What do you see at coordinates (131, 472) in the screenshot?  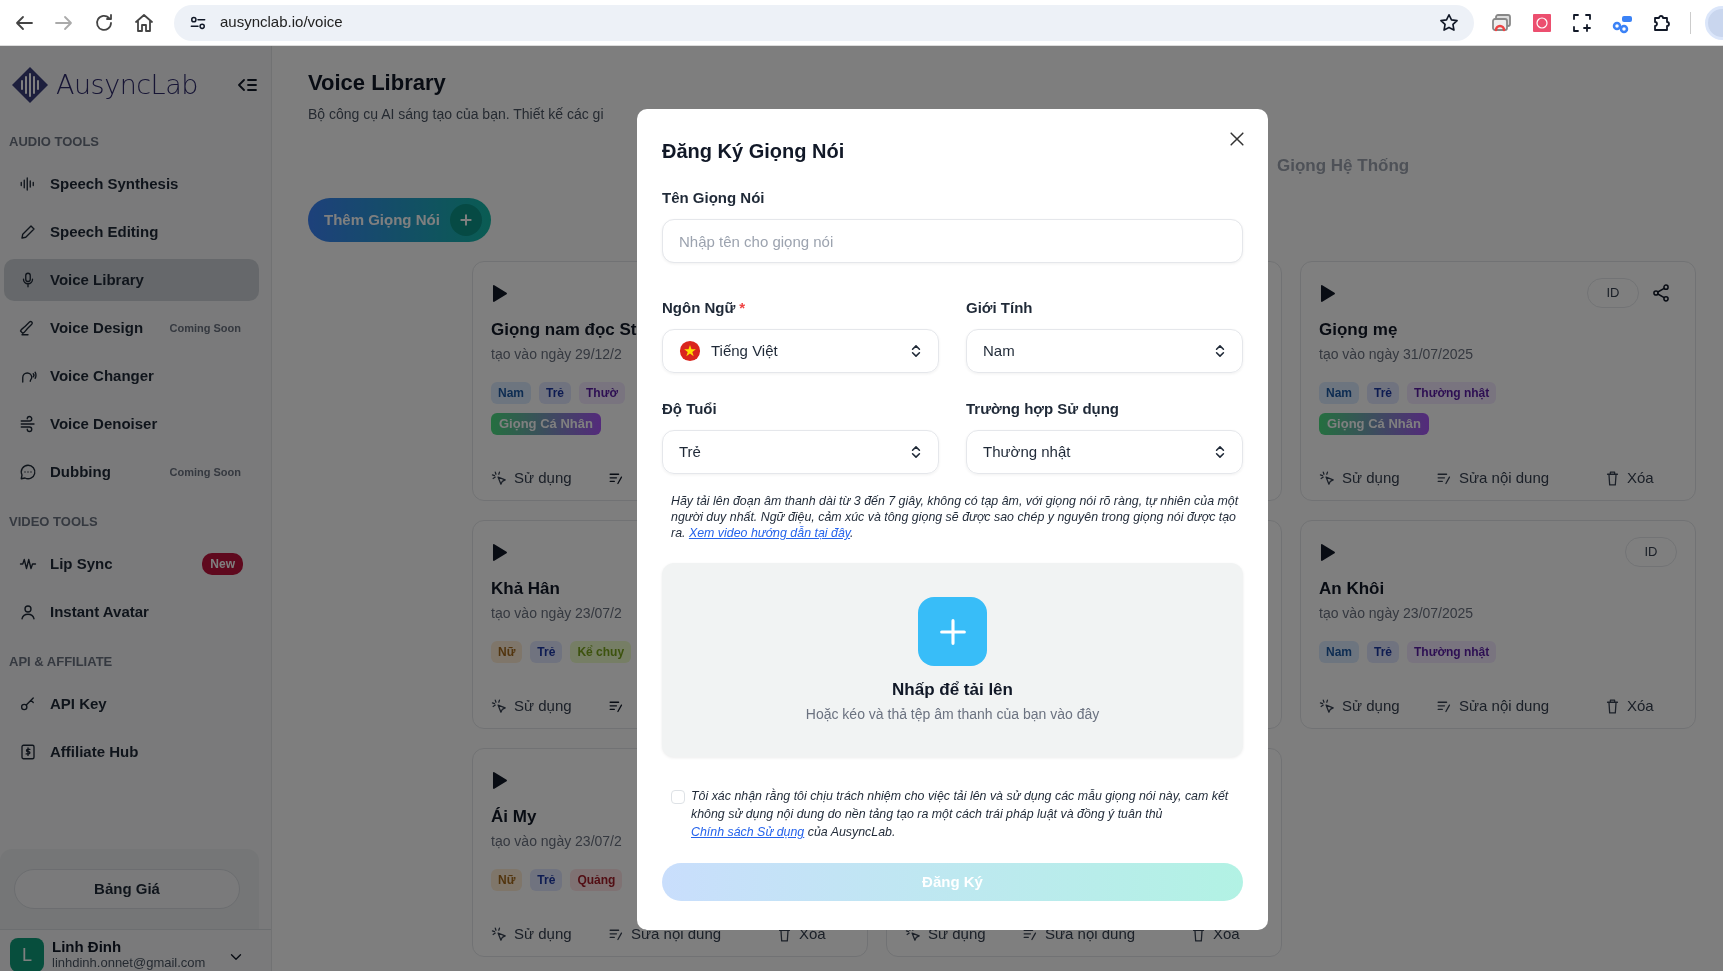 I see `sidebar-item: Dubbing Coming Soon` at bounding box center [131, 472].